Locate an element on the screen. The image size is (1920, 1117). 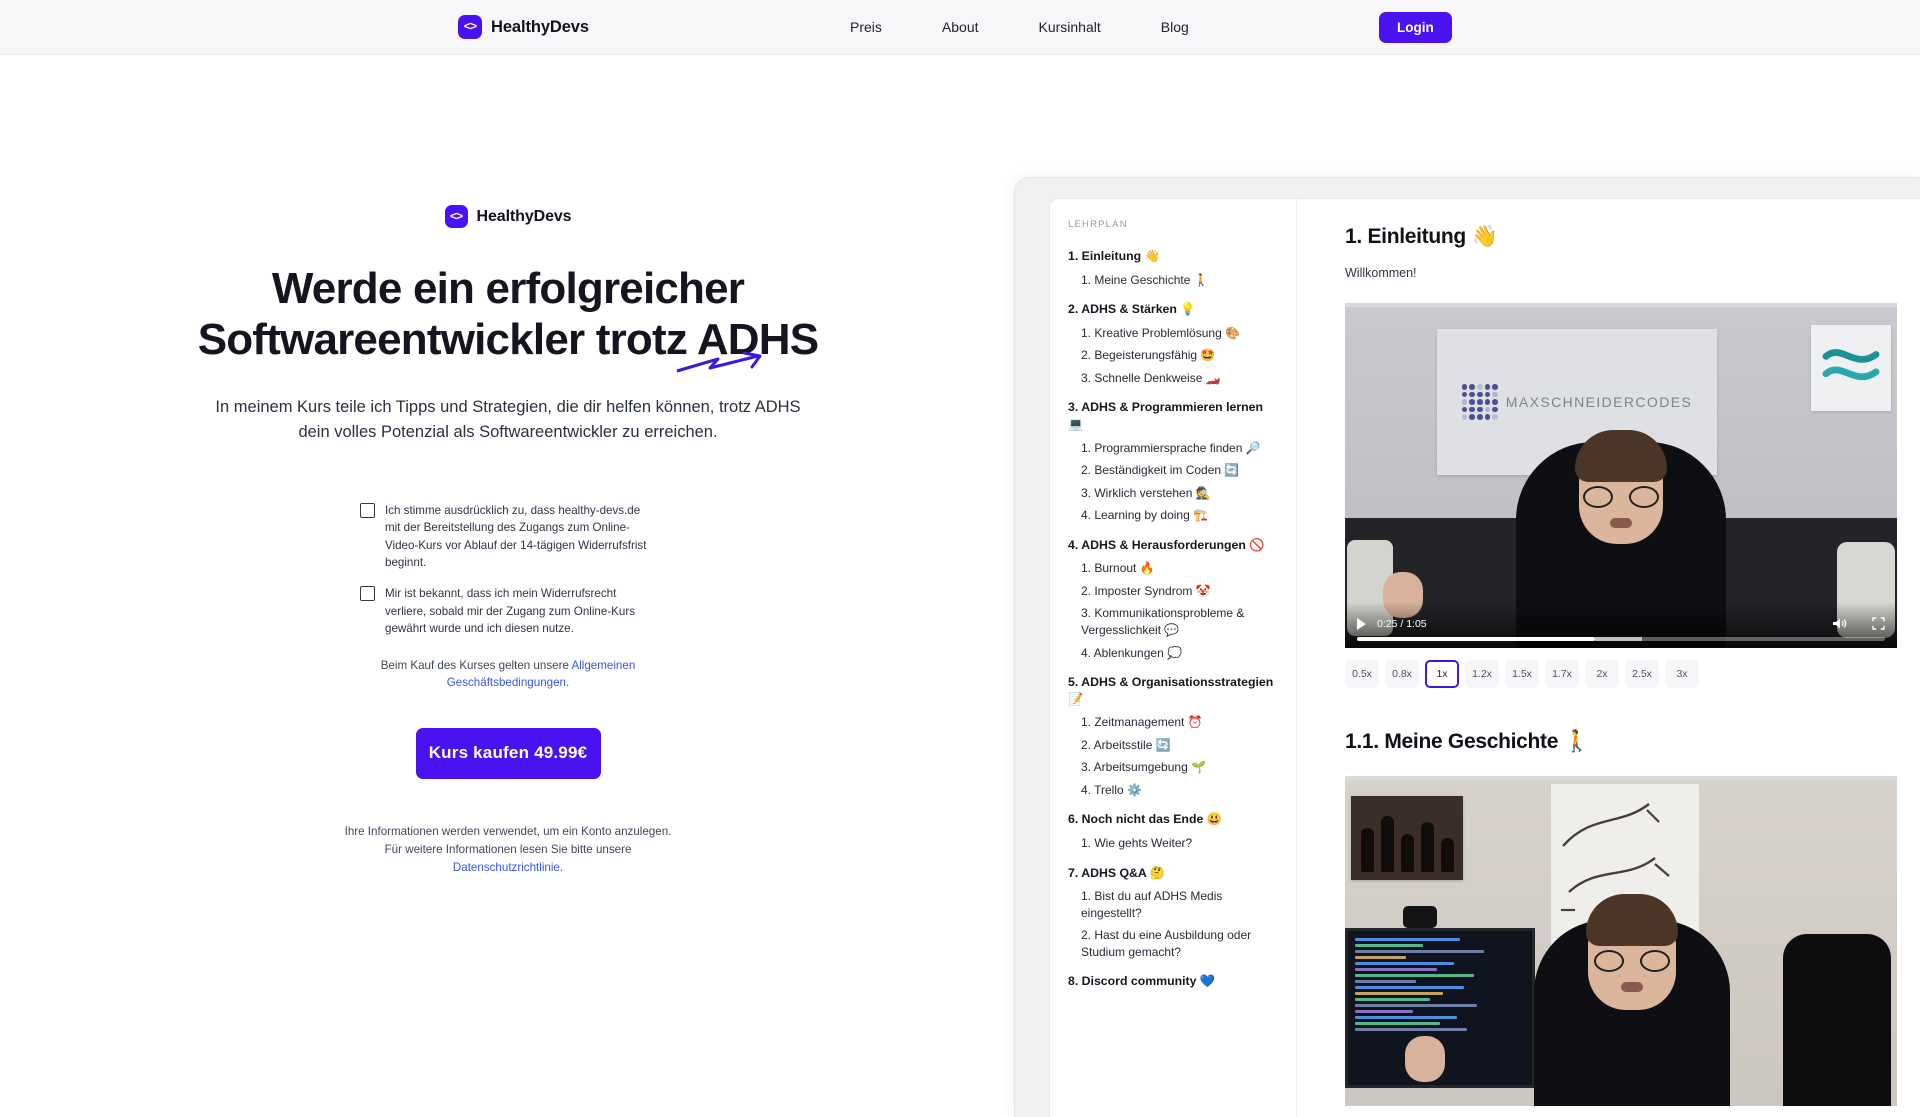
dot-grid-icon is located at coordinates (1479, 402).